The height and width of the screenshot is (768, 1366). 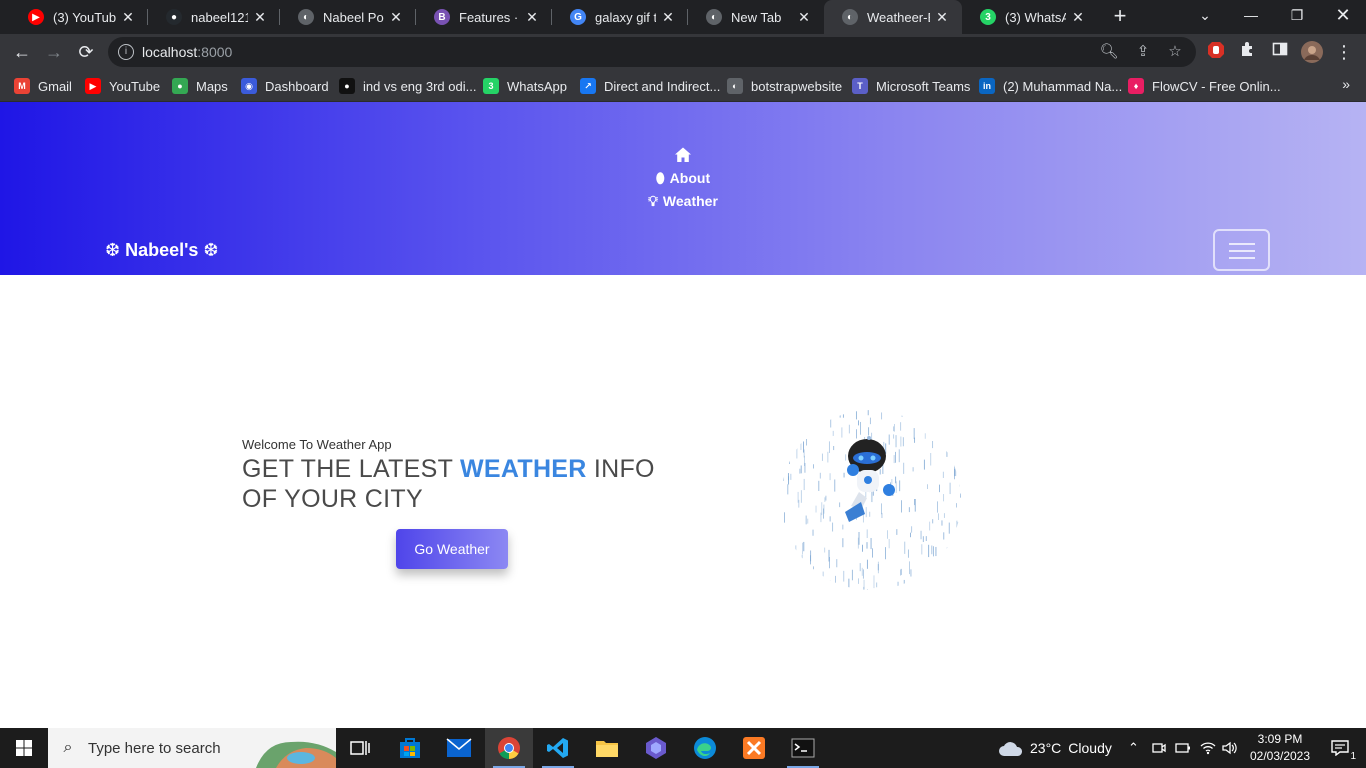 I want to click on close-window-button: ✕, so click(x=1343, y=15).